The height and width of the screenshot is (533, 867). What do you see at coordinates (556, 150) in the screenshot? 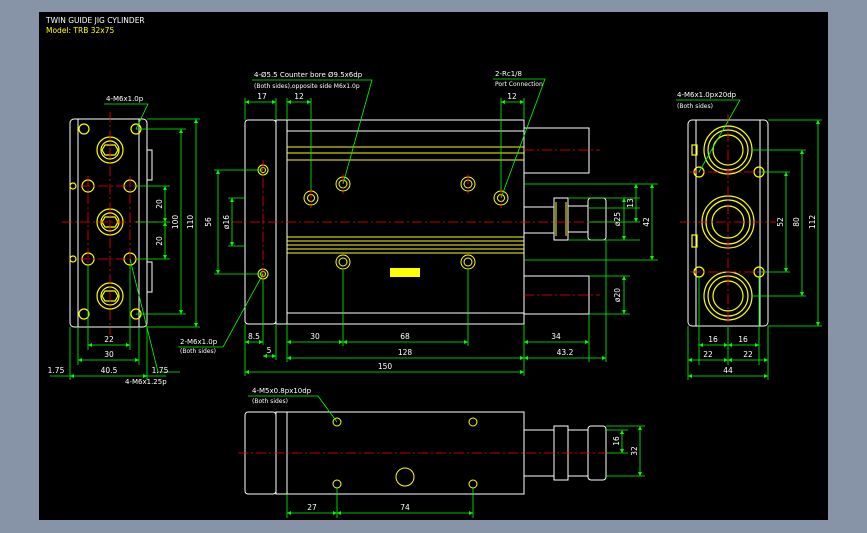
I see `upper-guide-rod` at bounding box center [556, 150].